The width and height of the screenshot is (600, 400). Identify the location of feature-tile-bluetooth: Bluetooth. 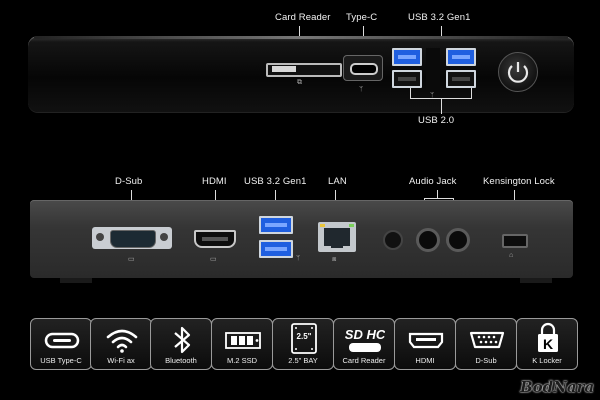
(181, 344).